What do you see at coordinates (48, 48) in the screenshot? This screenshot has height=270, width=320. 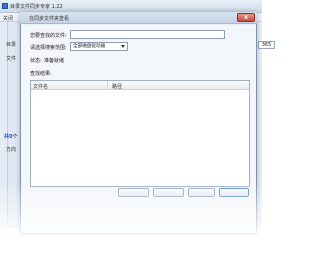 I see `search-scope-label: 请选择搜索范围:` at bounding box center [48, 48].